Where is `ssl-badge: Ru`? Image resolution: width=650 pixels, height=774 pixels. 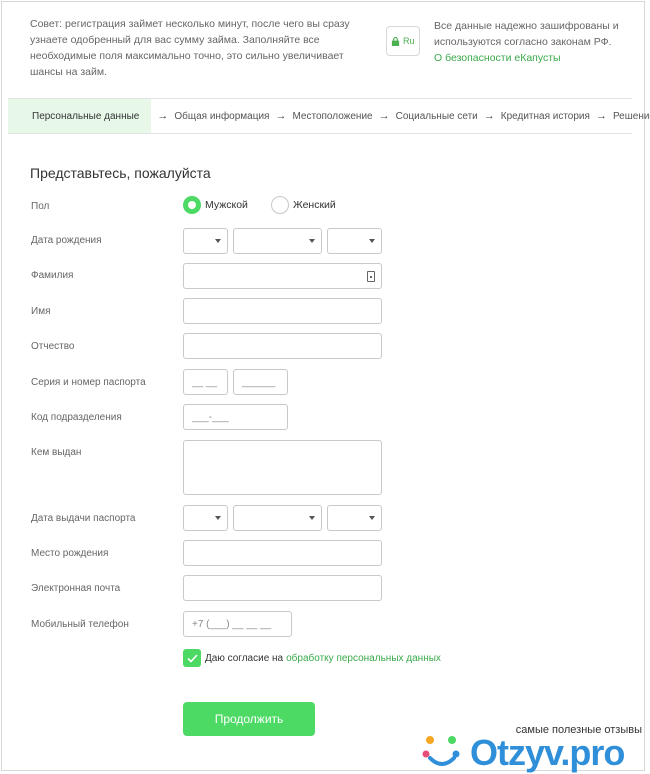
ssl-badge: Ru is located at coordinates (403, 41).